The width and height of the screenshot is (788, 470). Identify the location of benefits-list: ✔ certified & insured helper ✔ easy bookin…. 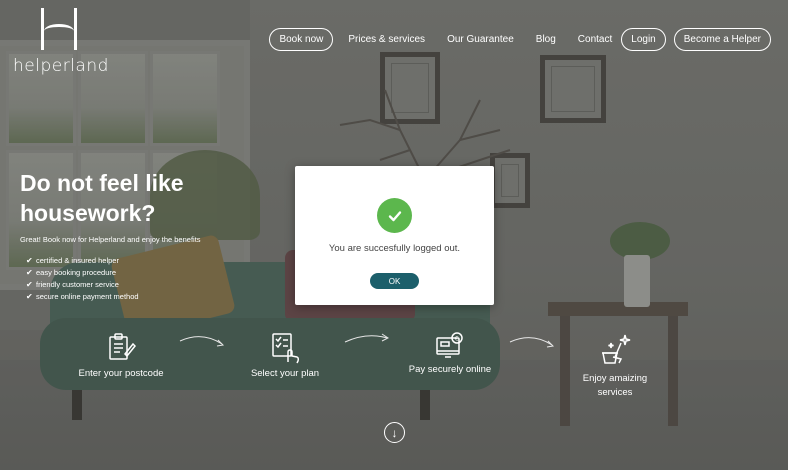
(82, 278).